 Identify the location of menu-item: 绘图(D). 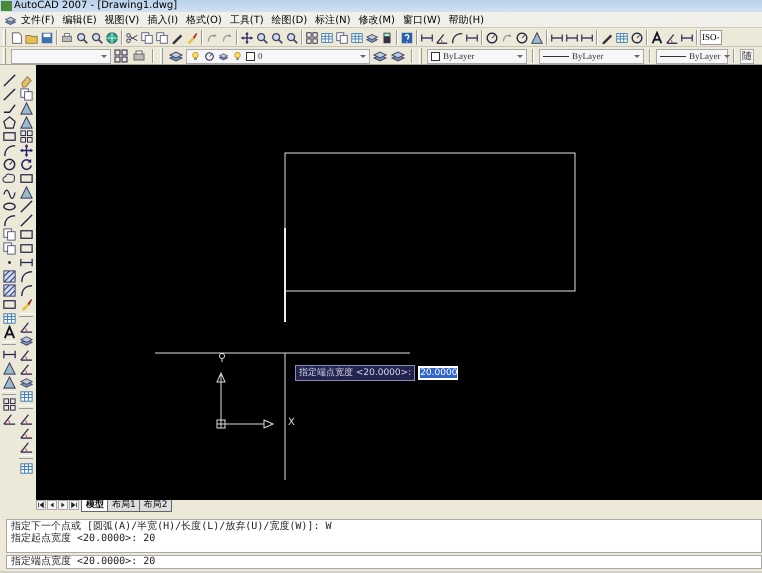
(290, 20).